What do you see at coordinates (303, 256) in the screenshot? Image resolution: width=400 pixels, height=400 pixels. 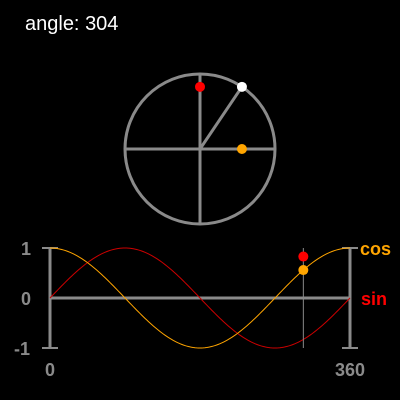 I see `graph-sin-marker` at bounding box center [303, 256].